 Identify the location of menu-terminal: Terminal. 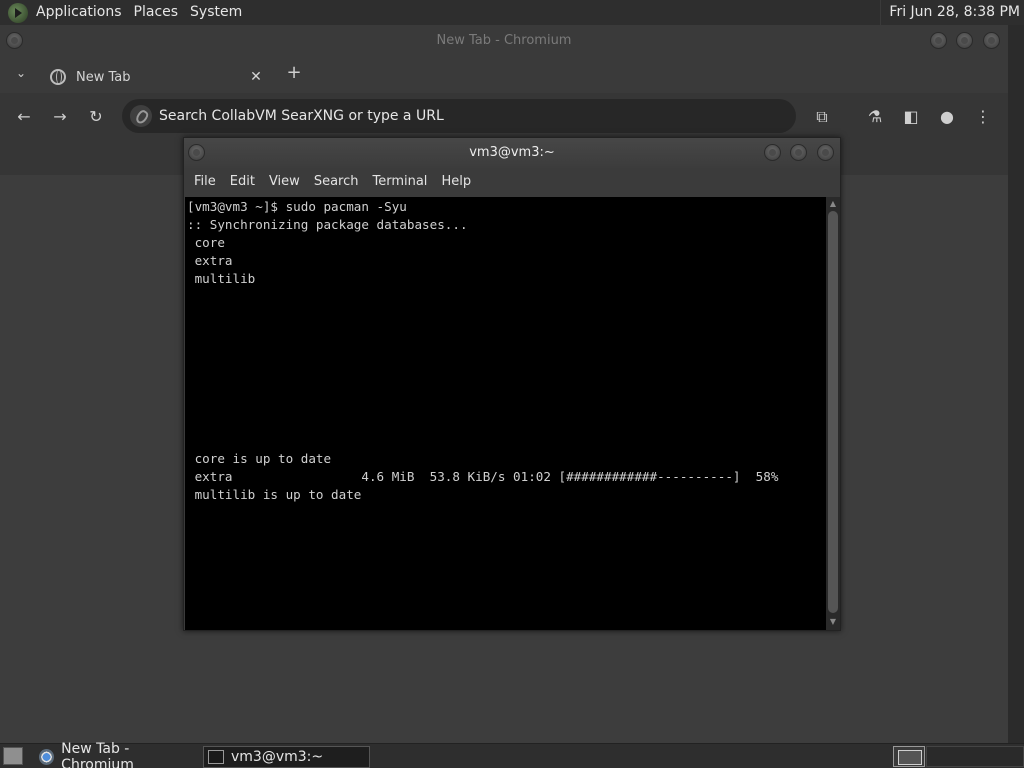
(399, 182).